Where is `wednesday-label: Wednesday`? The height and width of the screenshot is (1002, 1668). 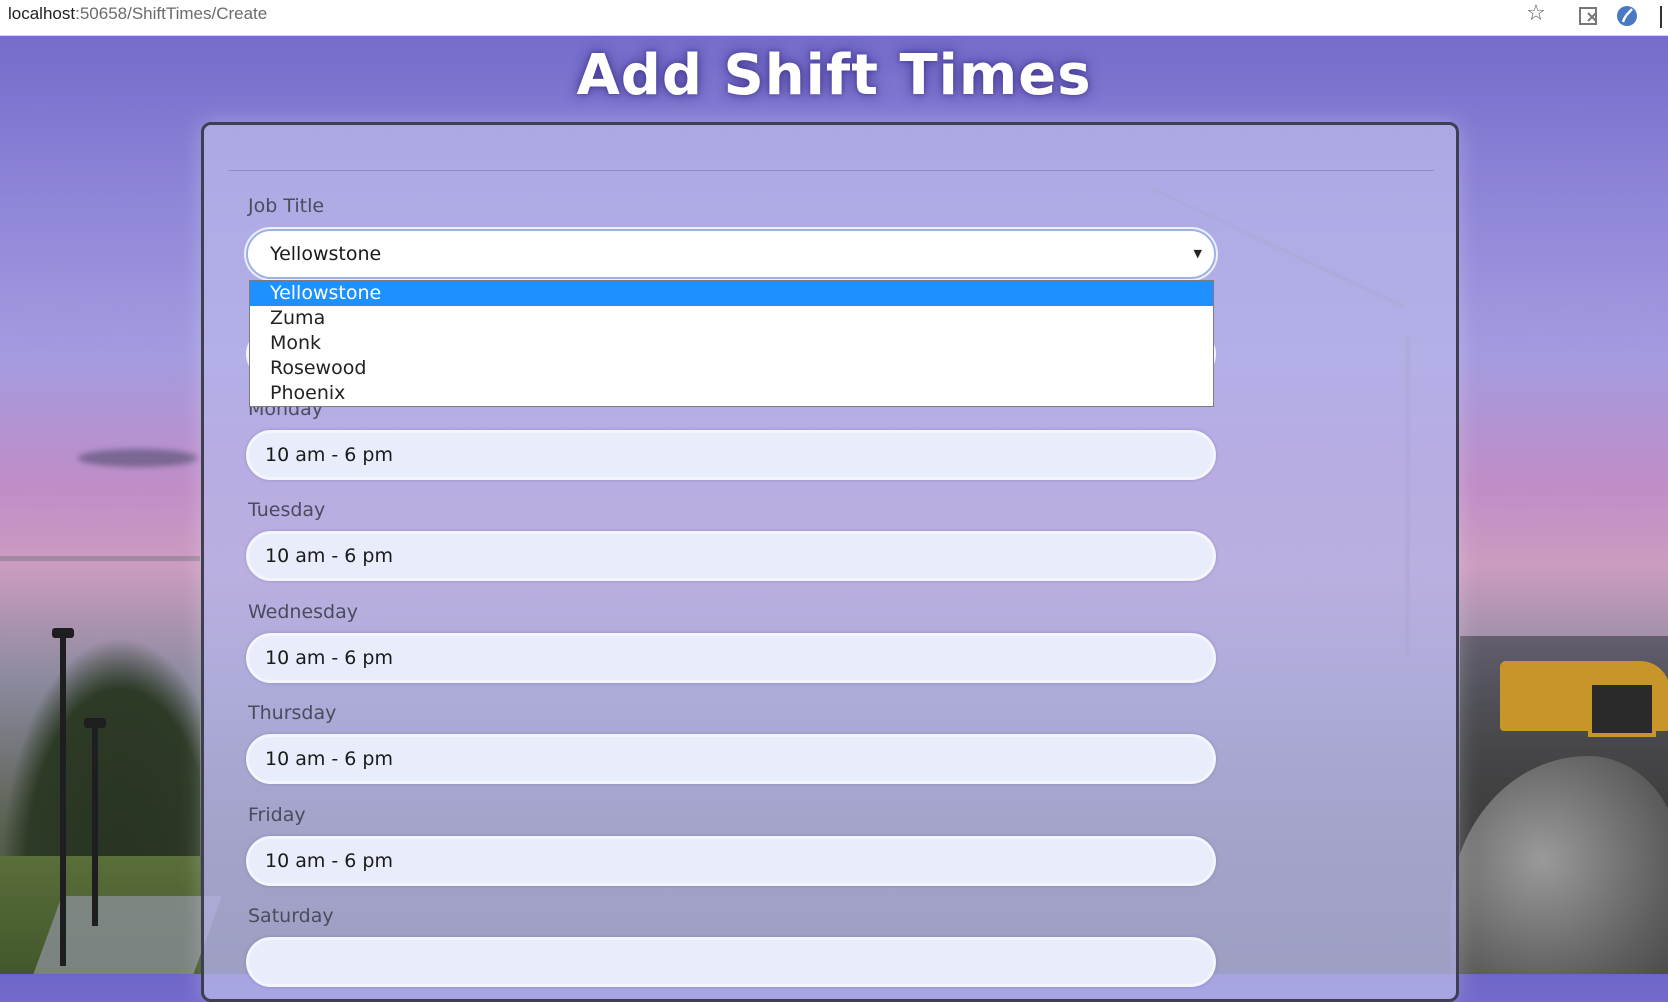 wednesday-label: Wednesday is located at coordinates (303, 612).